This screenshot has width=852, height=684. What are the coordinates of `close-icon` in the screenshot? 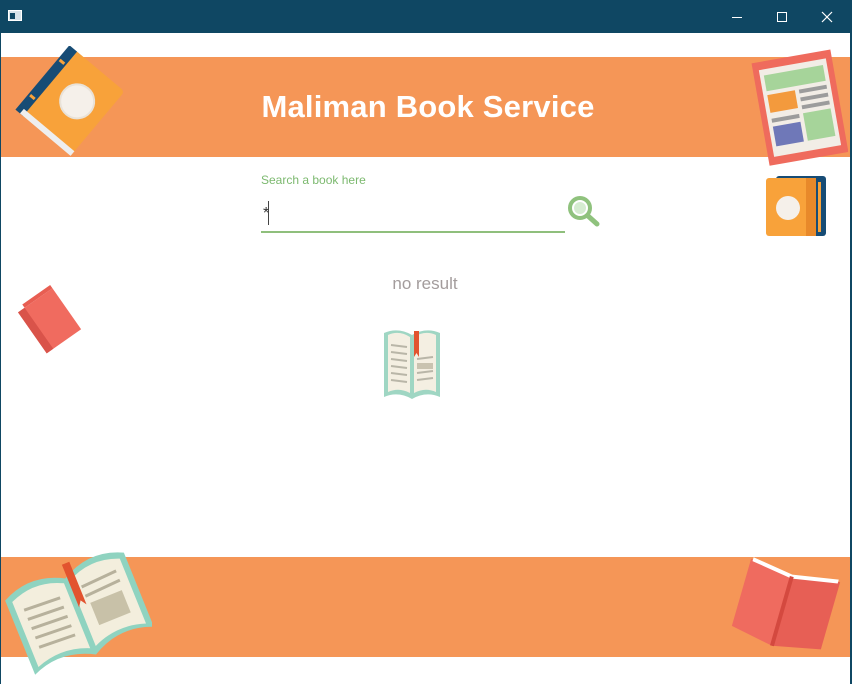 It's located at (827, 16).